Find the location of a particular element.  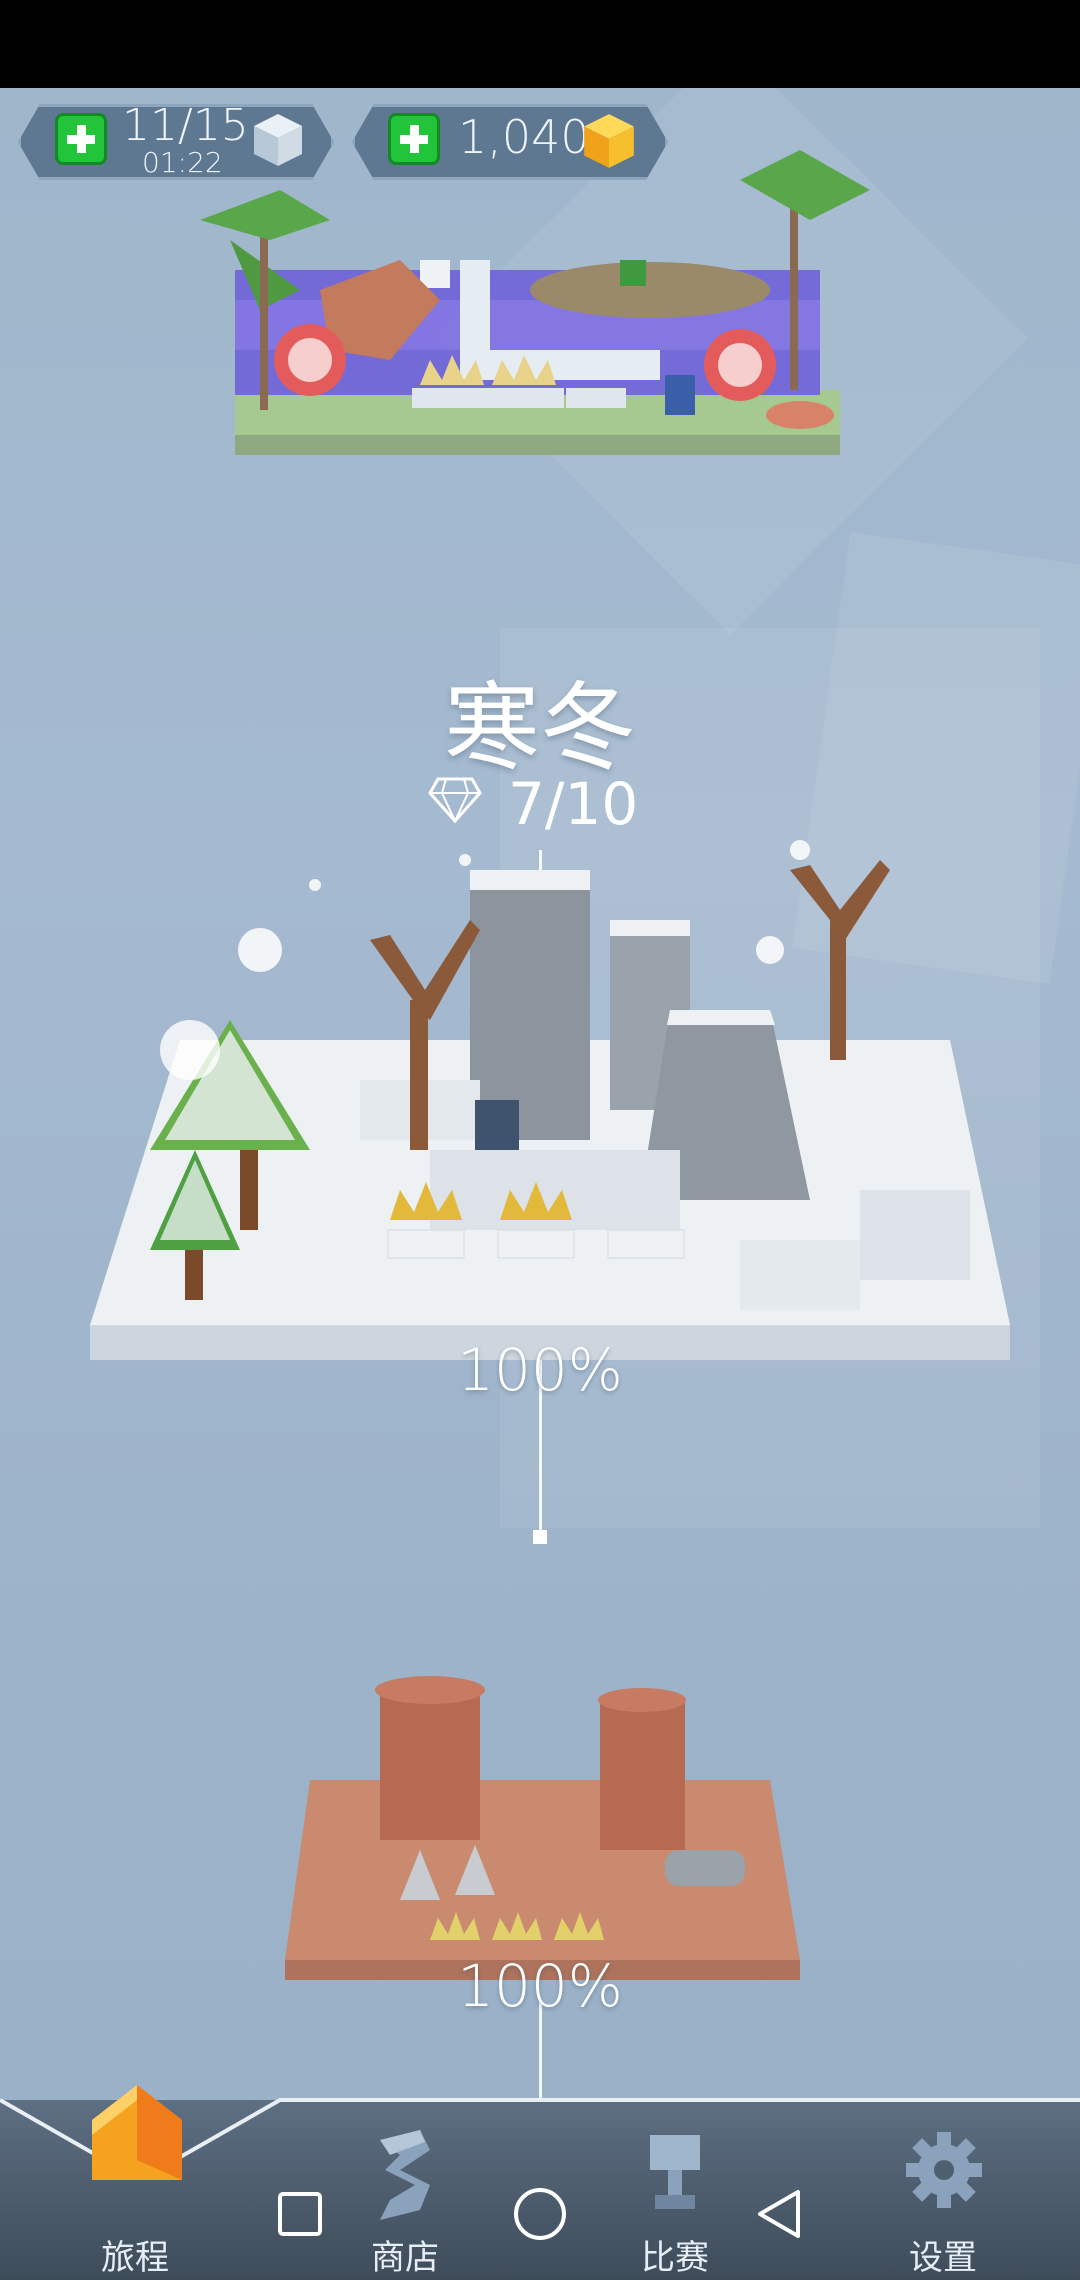

nav-settings-label: 设置 is located at coordinates (943, 2258).